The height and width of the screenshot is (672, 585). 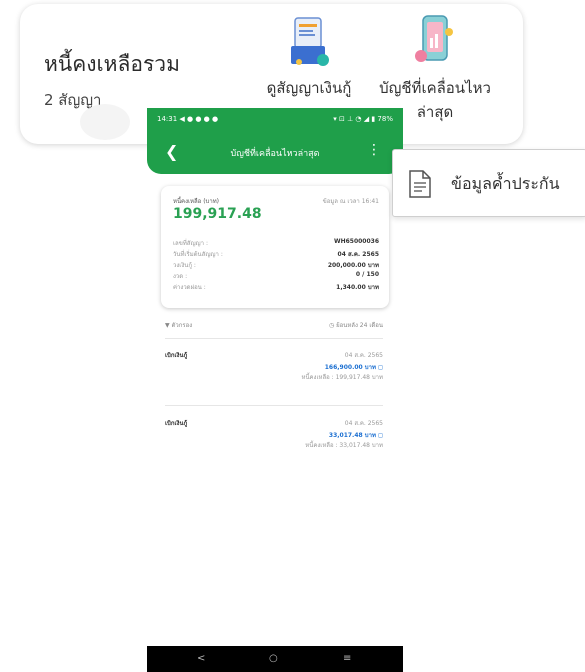 I want to click on transaction-balance: หนี้คงเหลือ : 199,917.48 บาท, so click(x=342, y=377).